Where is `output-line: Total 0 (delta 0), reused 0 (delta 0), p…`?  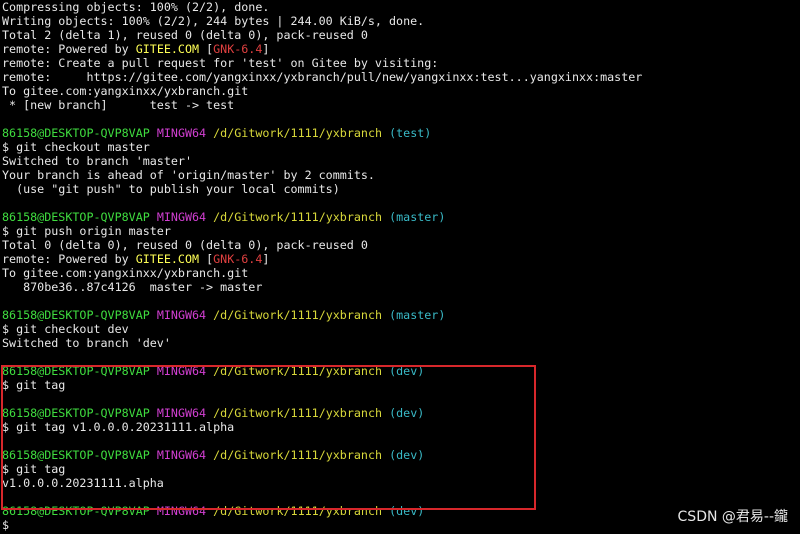
output-line: Total 0 (delta 0), reused 0 (delta 0), p… is located at coordinates (185, 245).